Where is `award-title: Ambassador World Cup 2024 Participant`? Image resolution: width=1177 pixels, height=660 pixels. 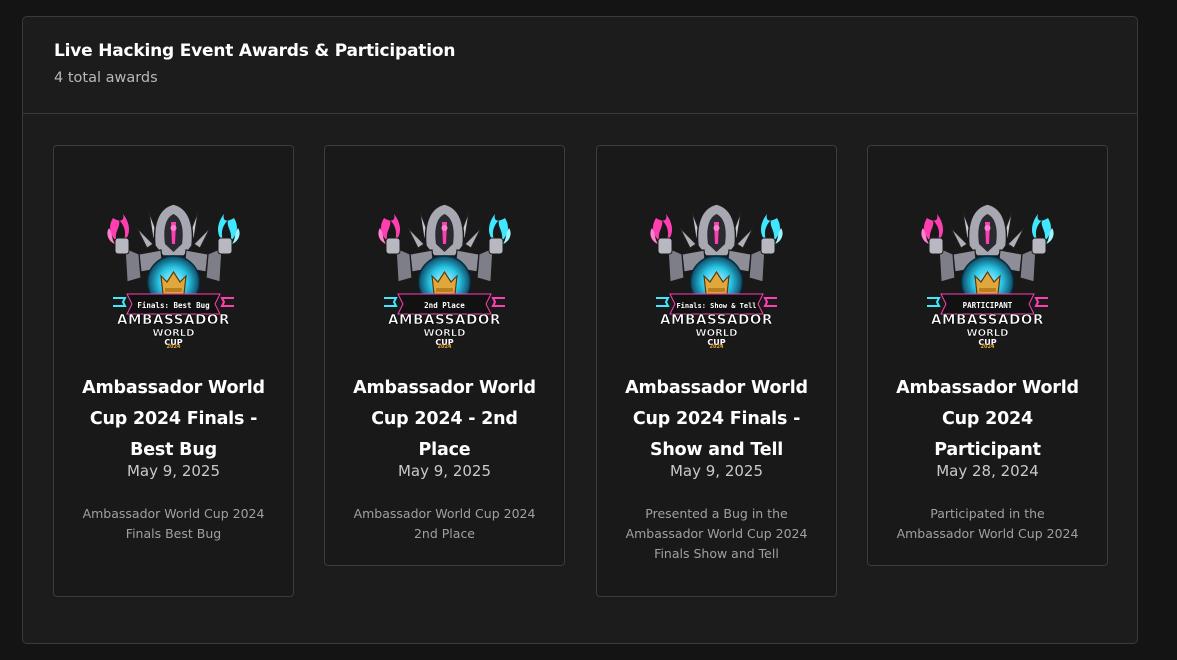
award-title: Ambassador World Cup 2024 Participant is located at coordinates (987, 419).